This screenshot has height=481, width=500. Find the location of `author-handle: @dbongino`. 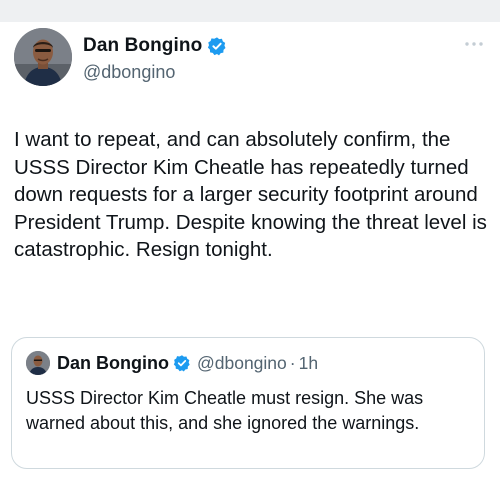

author-handle: @dbongino is located at coordinates (155, 72).